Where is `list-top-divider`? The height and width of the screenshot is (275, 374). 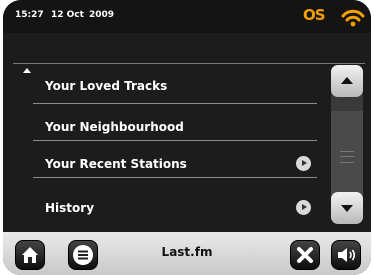 list-top-divider is located at coordinates (189, 63).